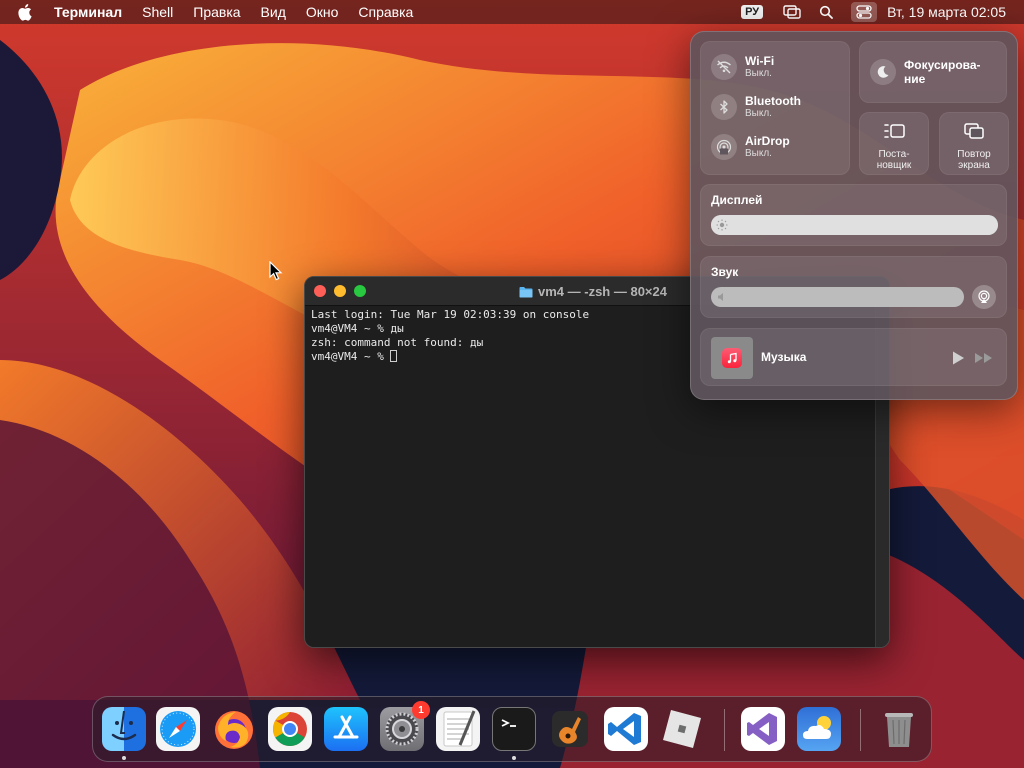 This screenshot has height=768, width=1024. I want to click on menu-window: Окно, so click(322, 12).